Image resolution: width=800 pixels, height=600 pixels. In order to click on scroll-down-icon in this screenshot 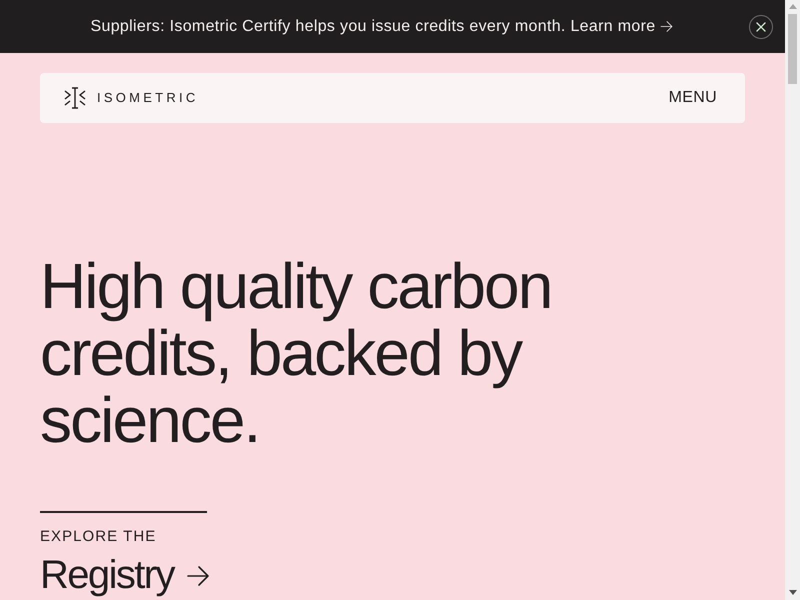, I will do `click(792, 592)`.